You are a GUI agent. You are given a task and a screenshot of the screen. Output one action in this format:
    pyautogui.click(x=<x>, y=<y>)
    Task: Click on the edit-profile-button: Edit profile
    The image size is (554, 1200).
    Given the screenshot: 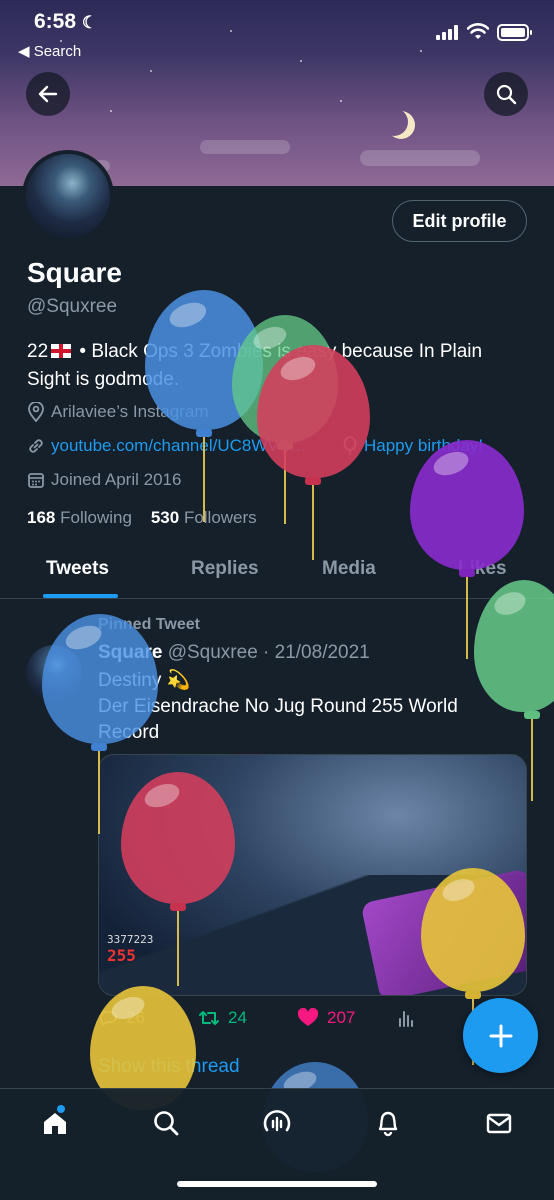 What is the action you would take?
    pyautogui.click(x=459, y=221)
    